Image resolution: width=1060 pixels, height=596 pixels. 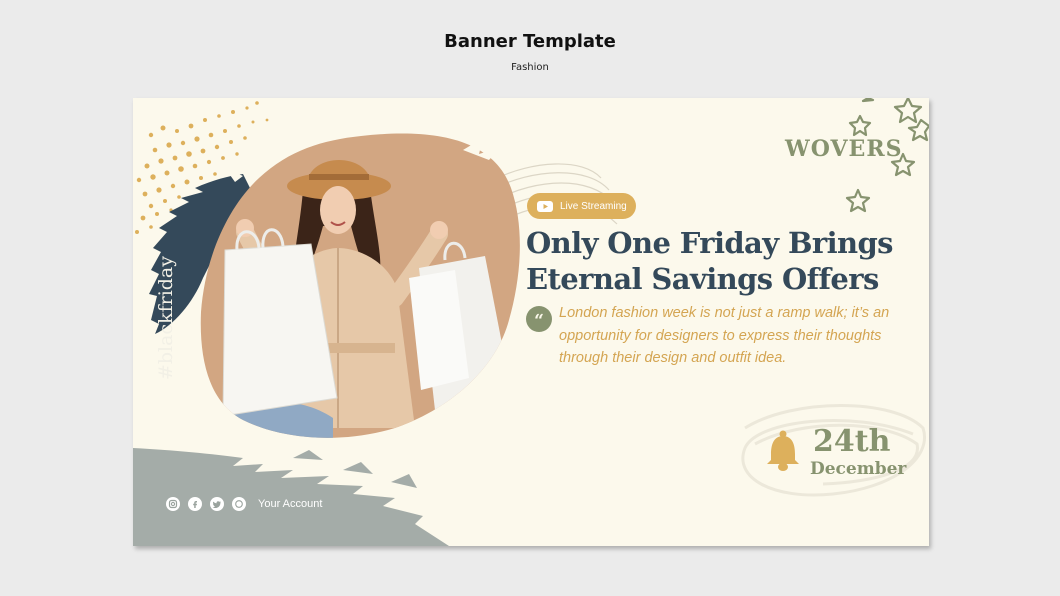 I want to click on live-streaming-label: Live Streaming, so click(x=593, y=206).